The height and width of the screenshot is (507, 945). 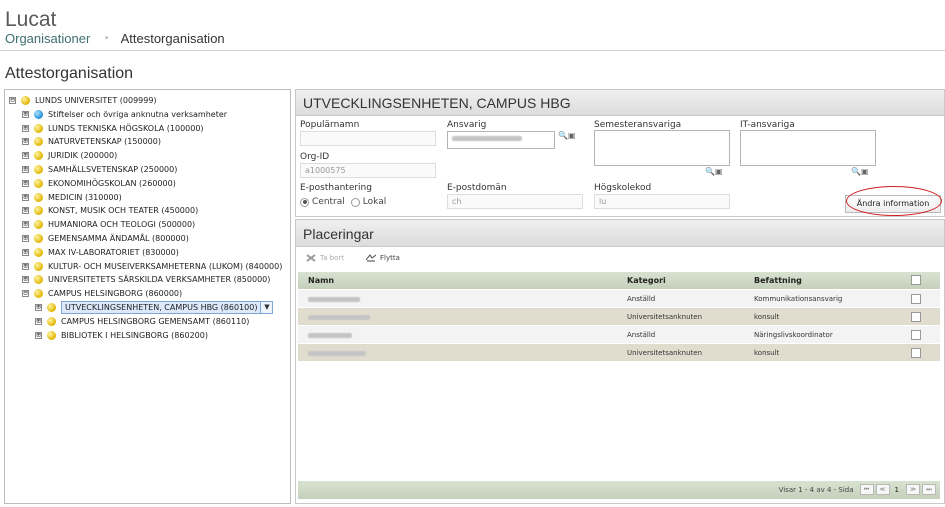 I want to click on semesteransvariga-field, so click(x=662, y=148).